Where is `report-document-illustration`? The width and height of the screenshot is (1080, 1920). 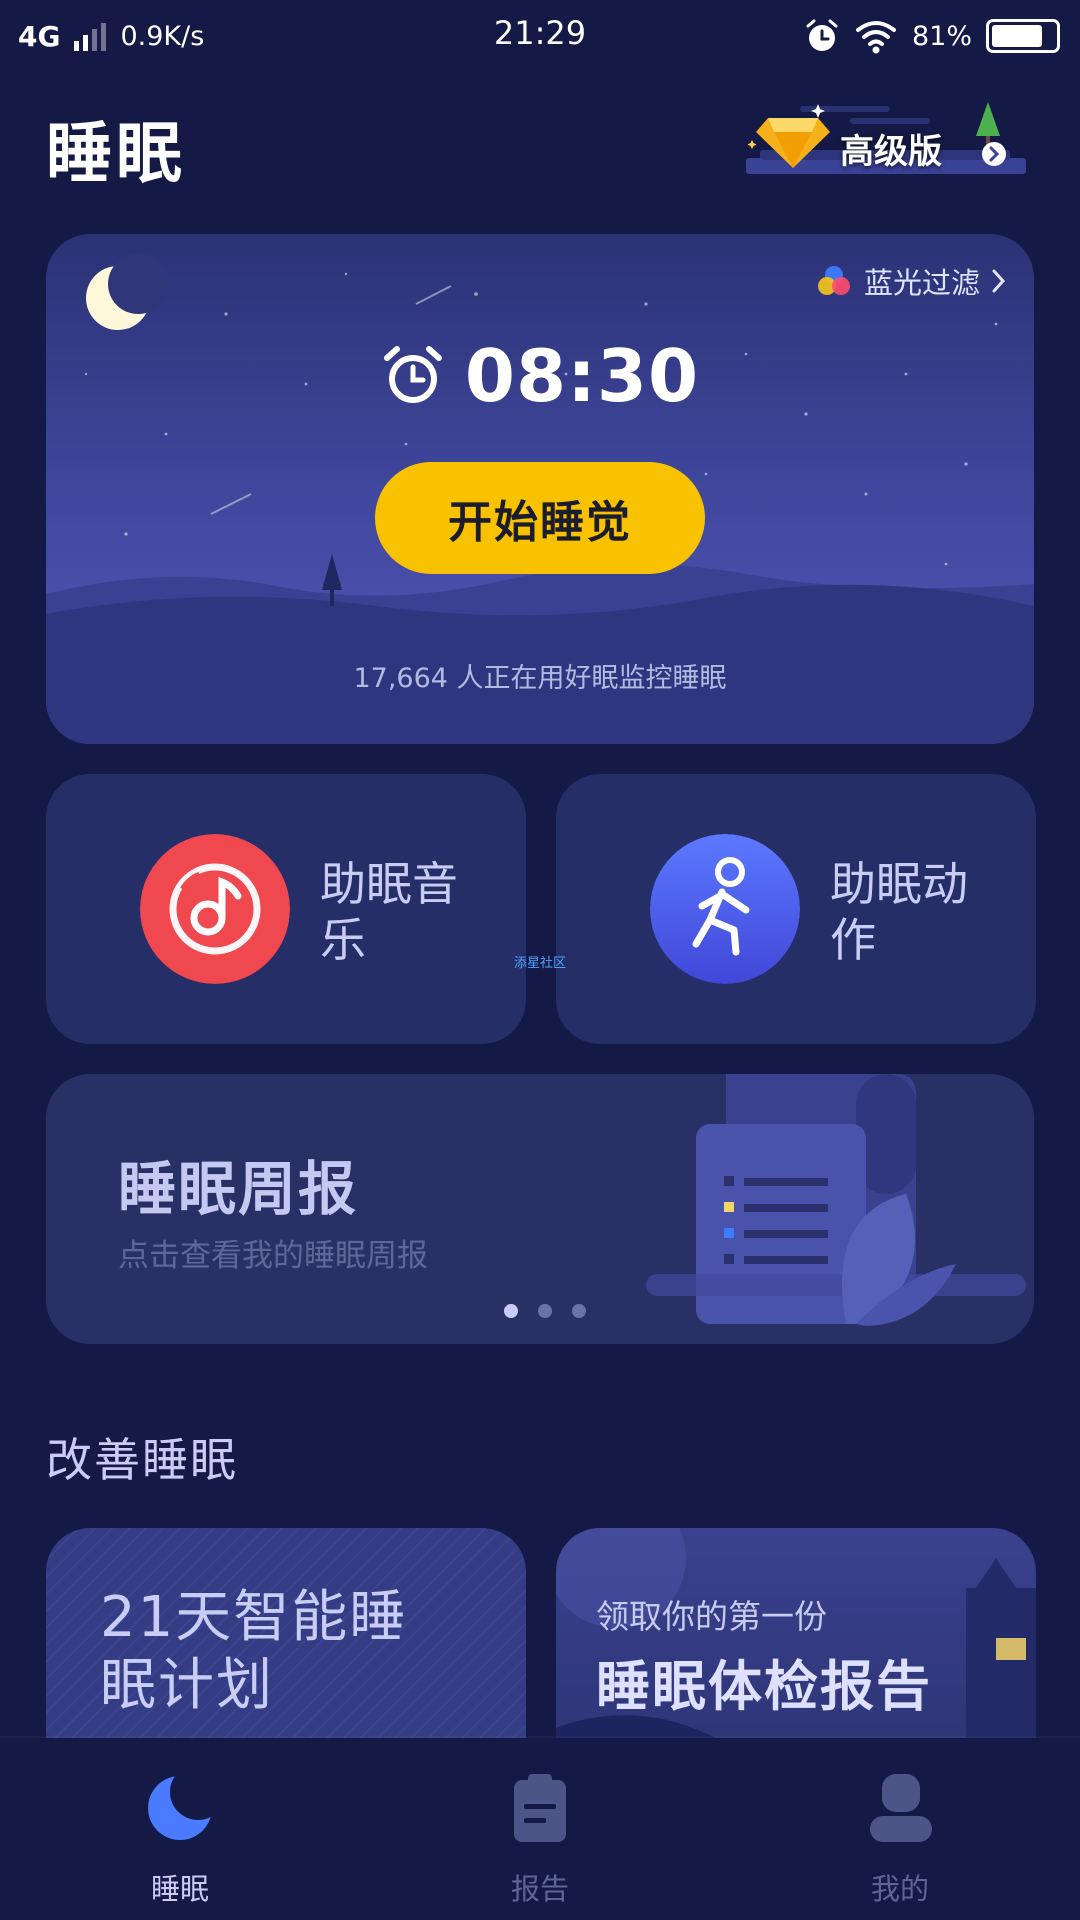 report-document-illustration is located at coordinates (836, 1200).